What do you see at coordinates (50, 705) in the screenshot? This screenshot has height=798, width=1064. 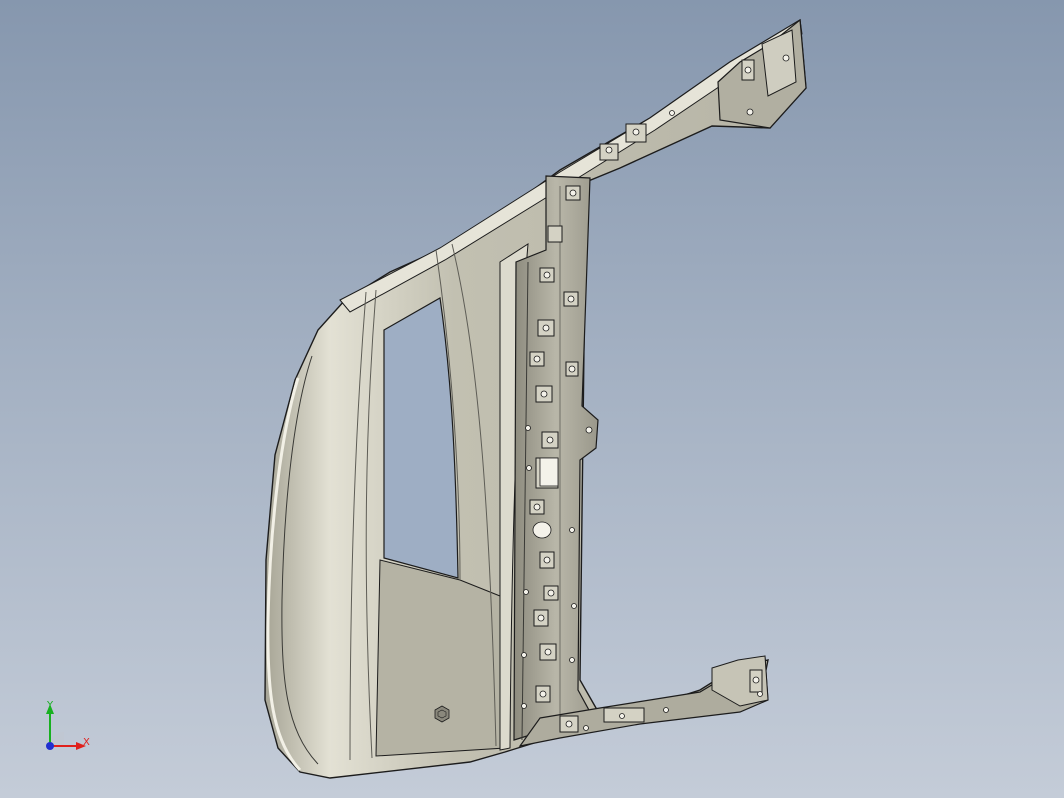 I see `y-axis-label: Y` at bounding box center [50, 705].